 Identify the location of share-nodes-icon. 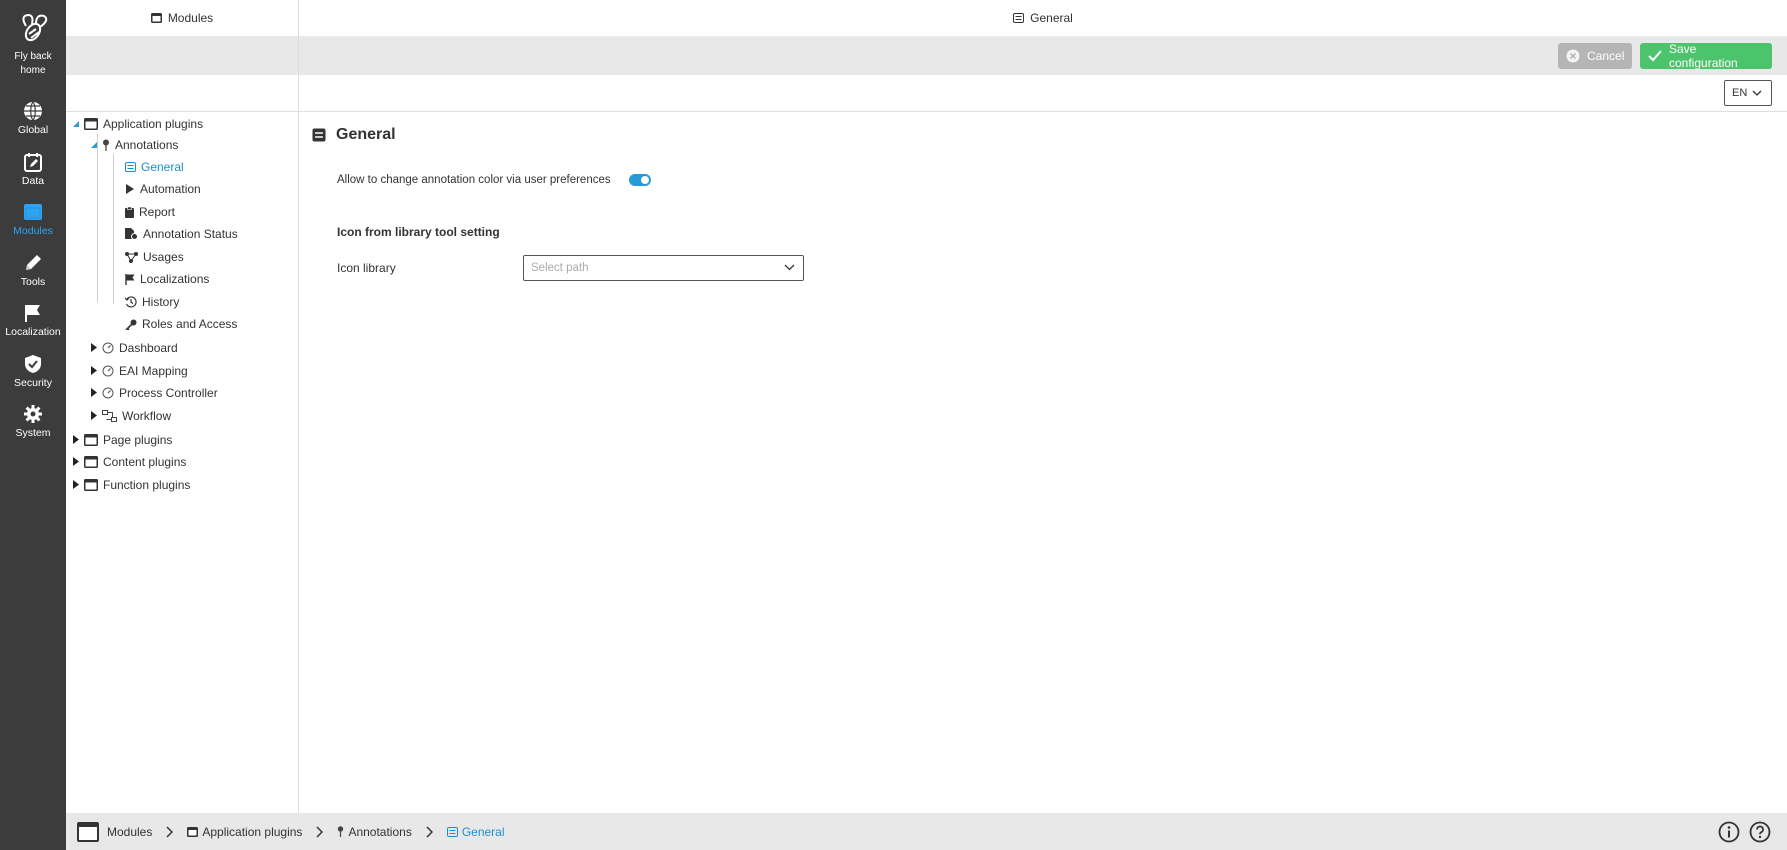
(131, 257).